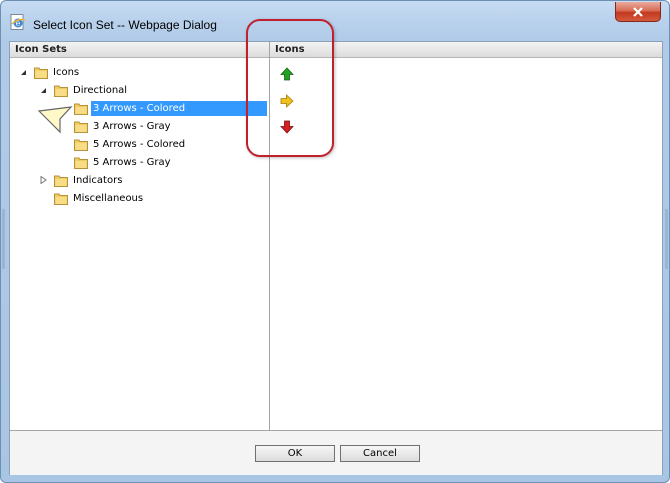 This screenshot has height=483, width=670. I want to click on tree-node-5-arrows-colored: 5 Arrows - Colored, so click(130, 144).